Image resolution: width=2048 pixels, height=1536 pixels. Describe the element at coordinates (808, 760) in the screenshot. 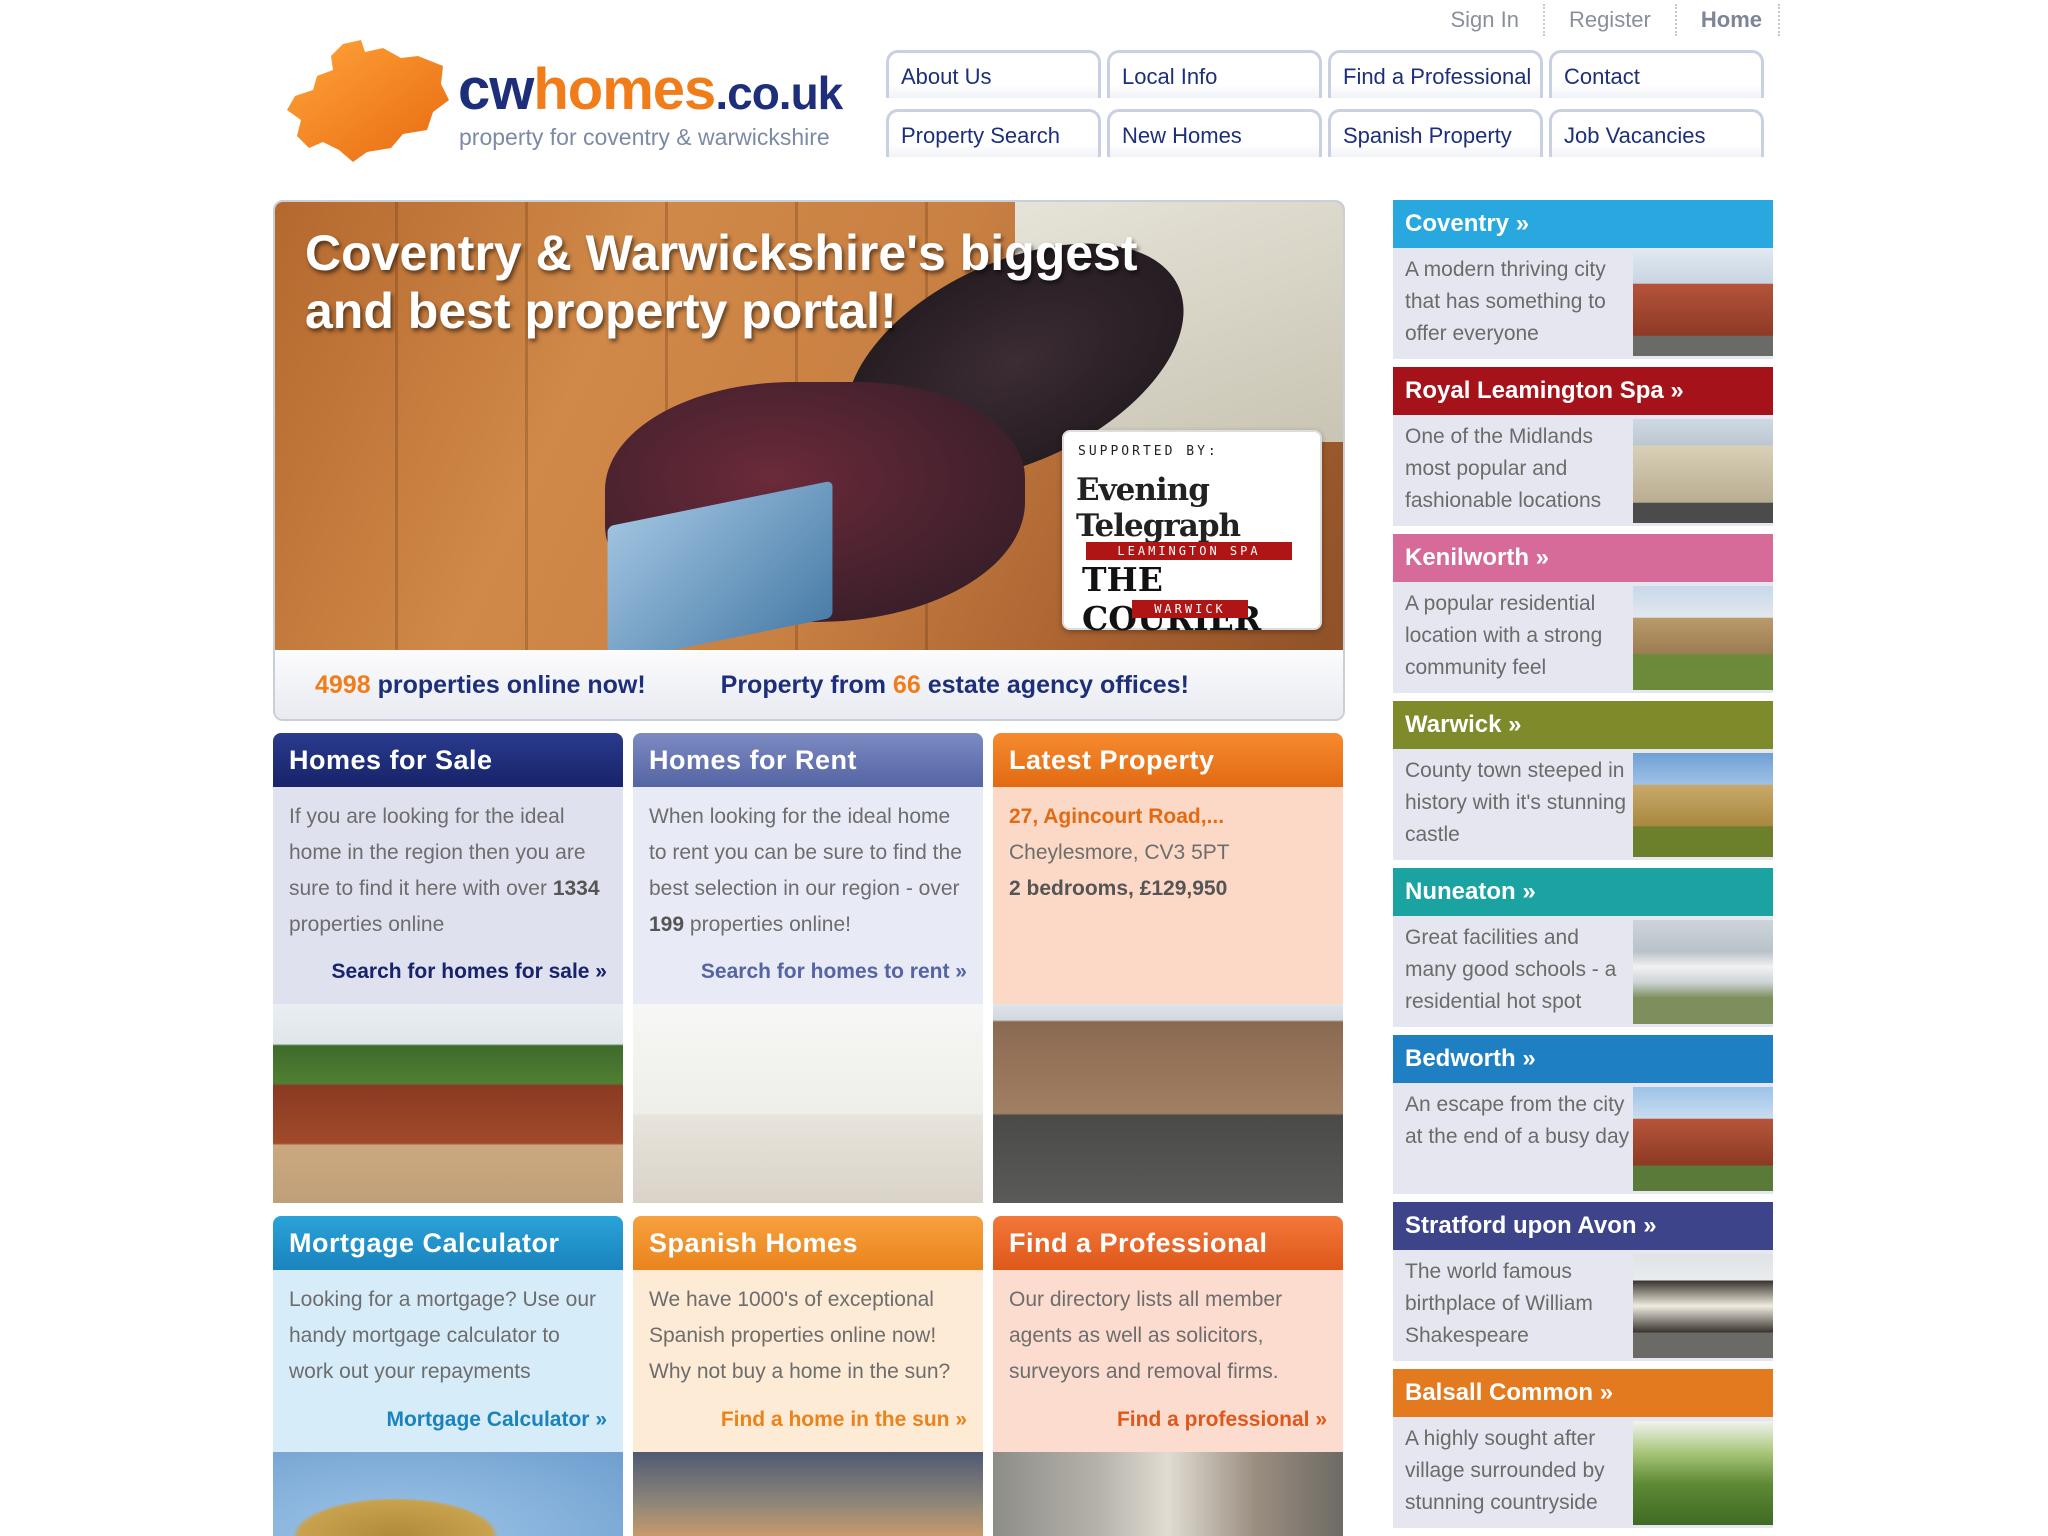

I see `card-title: Homes for Rent` at that location.